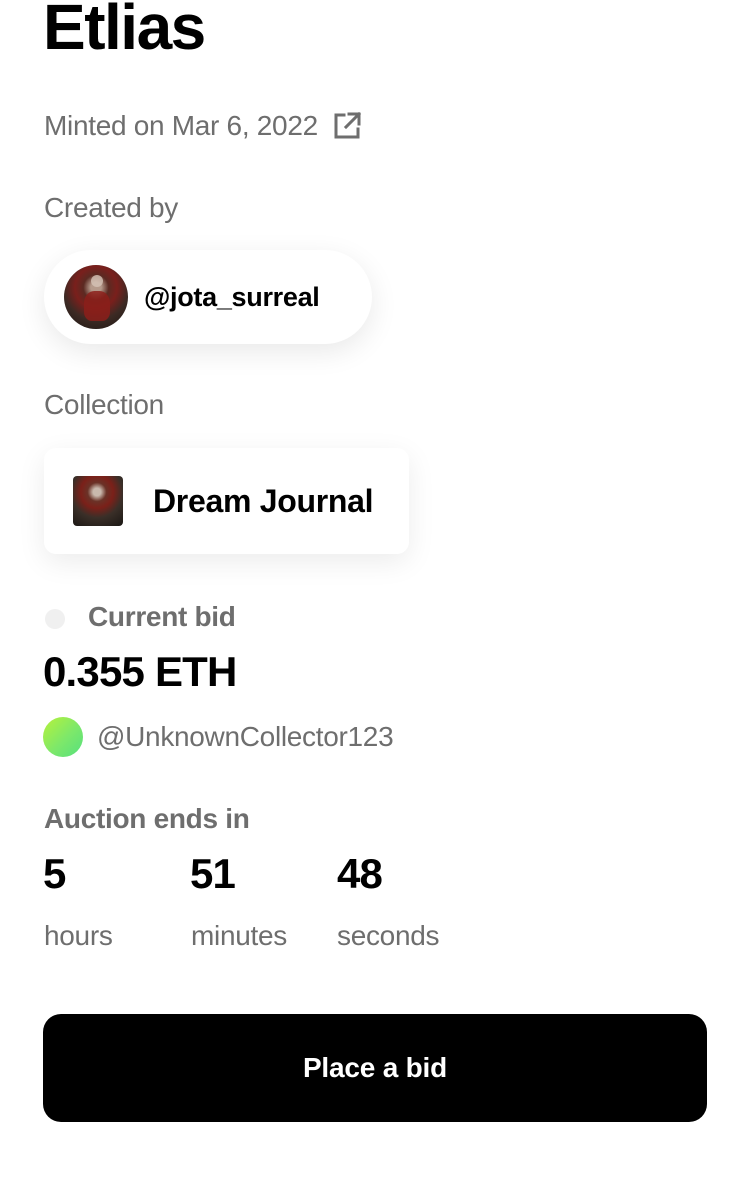  I want to click on creator-handle: @jota_surreal, so click(232, 296).